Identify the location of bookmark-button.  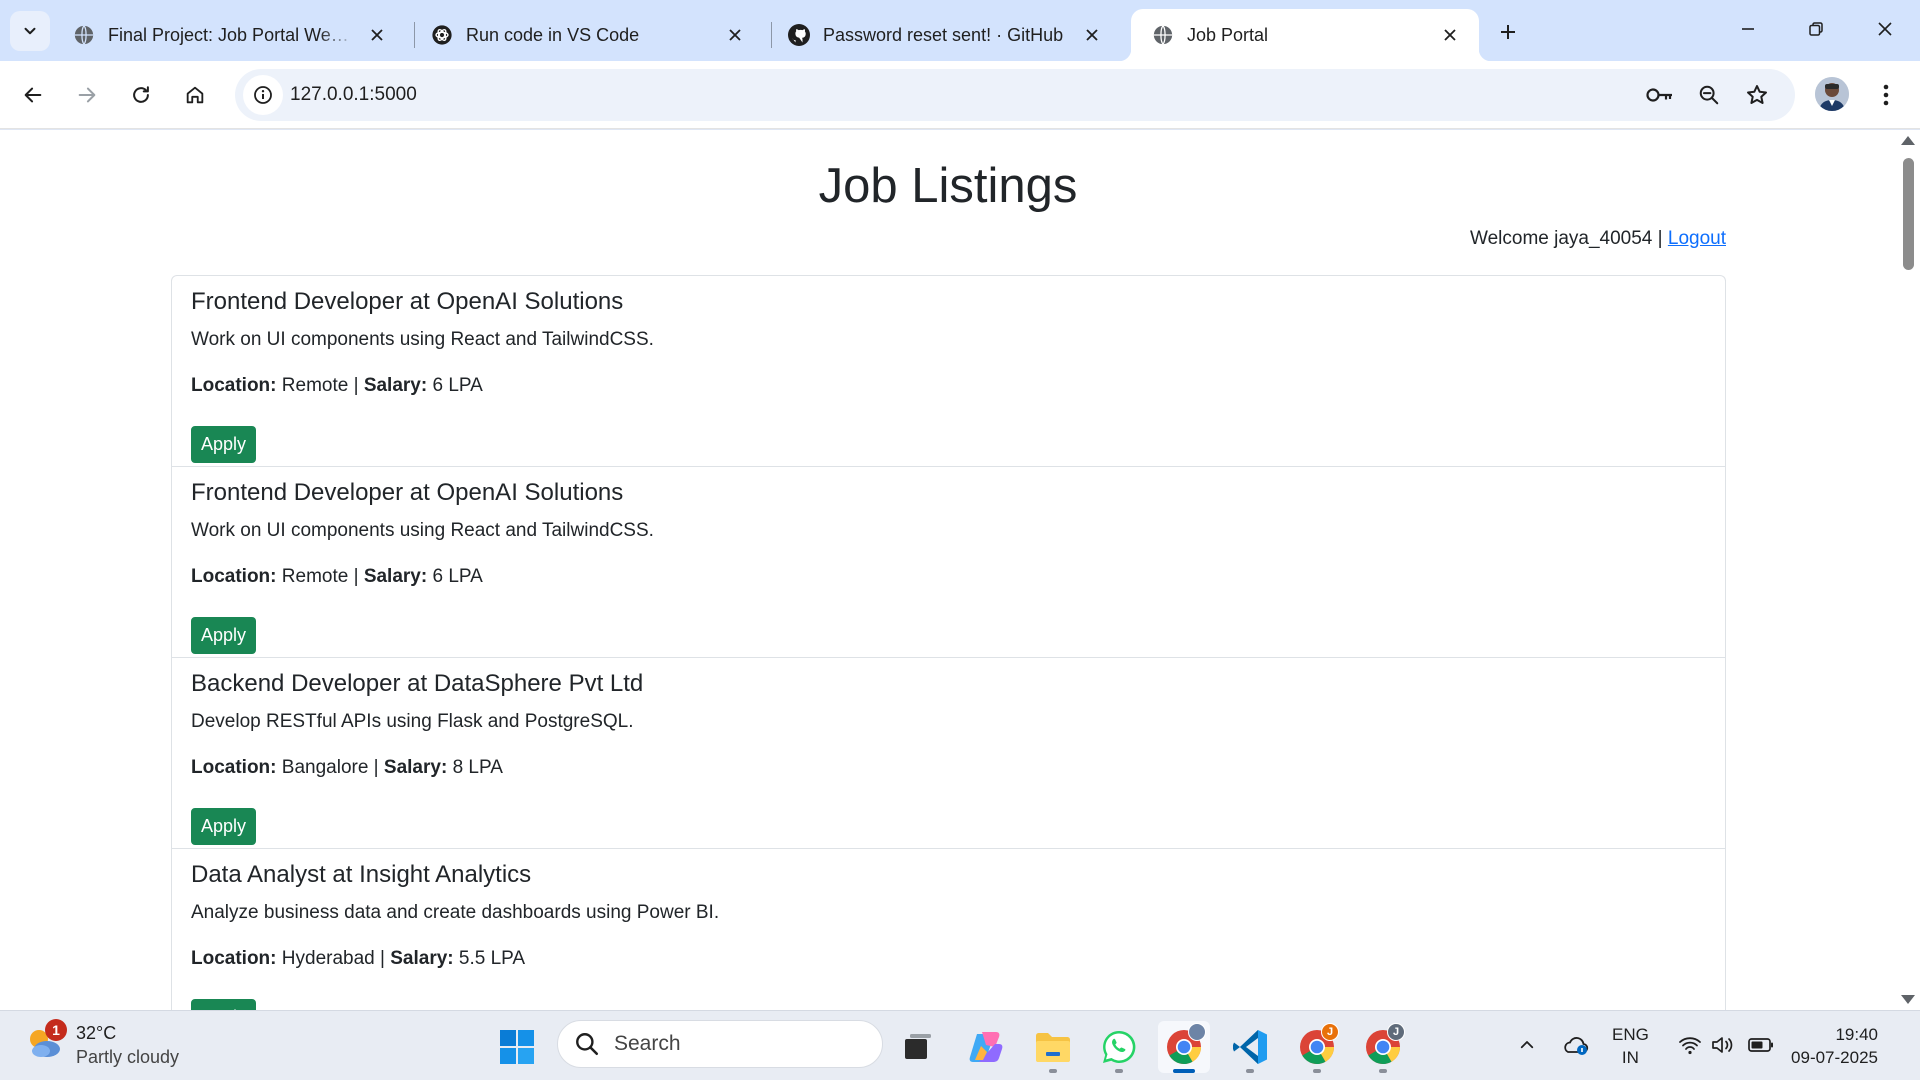
(1757, 95).